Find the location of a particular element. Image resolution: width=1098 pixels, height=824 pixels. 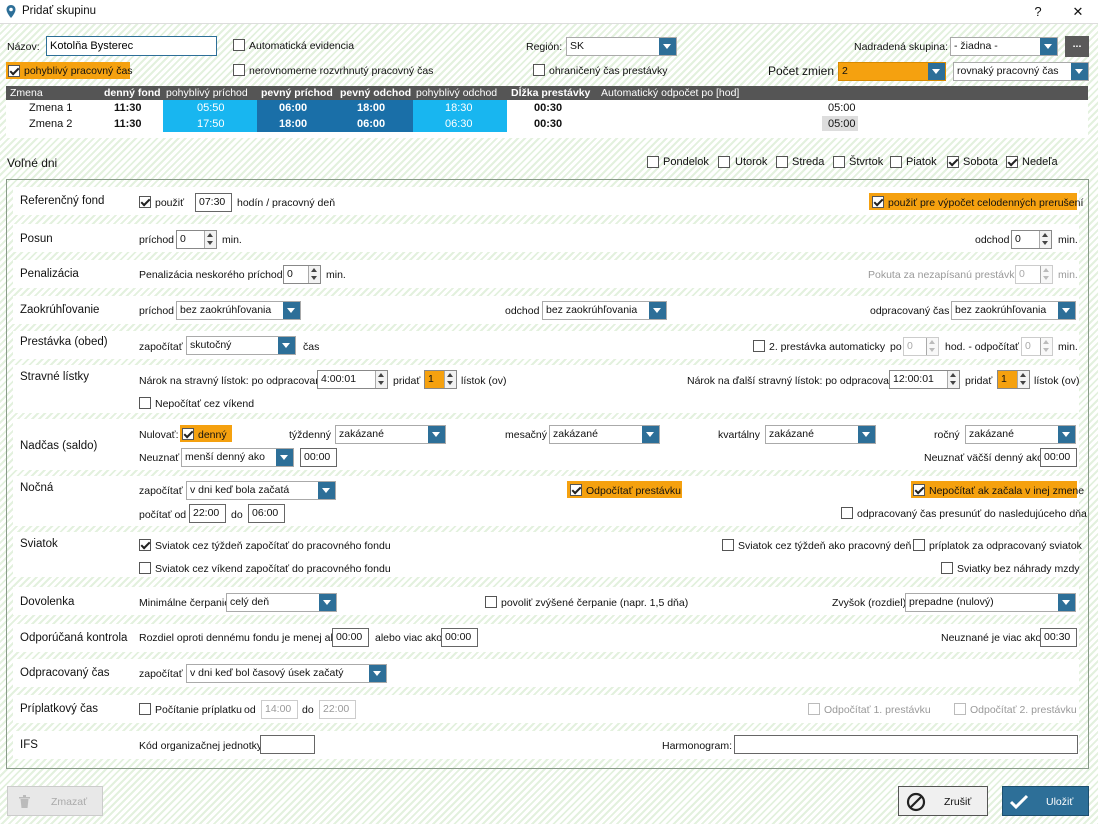

region-label: Región: is located at coordinates (544, 47).